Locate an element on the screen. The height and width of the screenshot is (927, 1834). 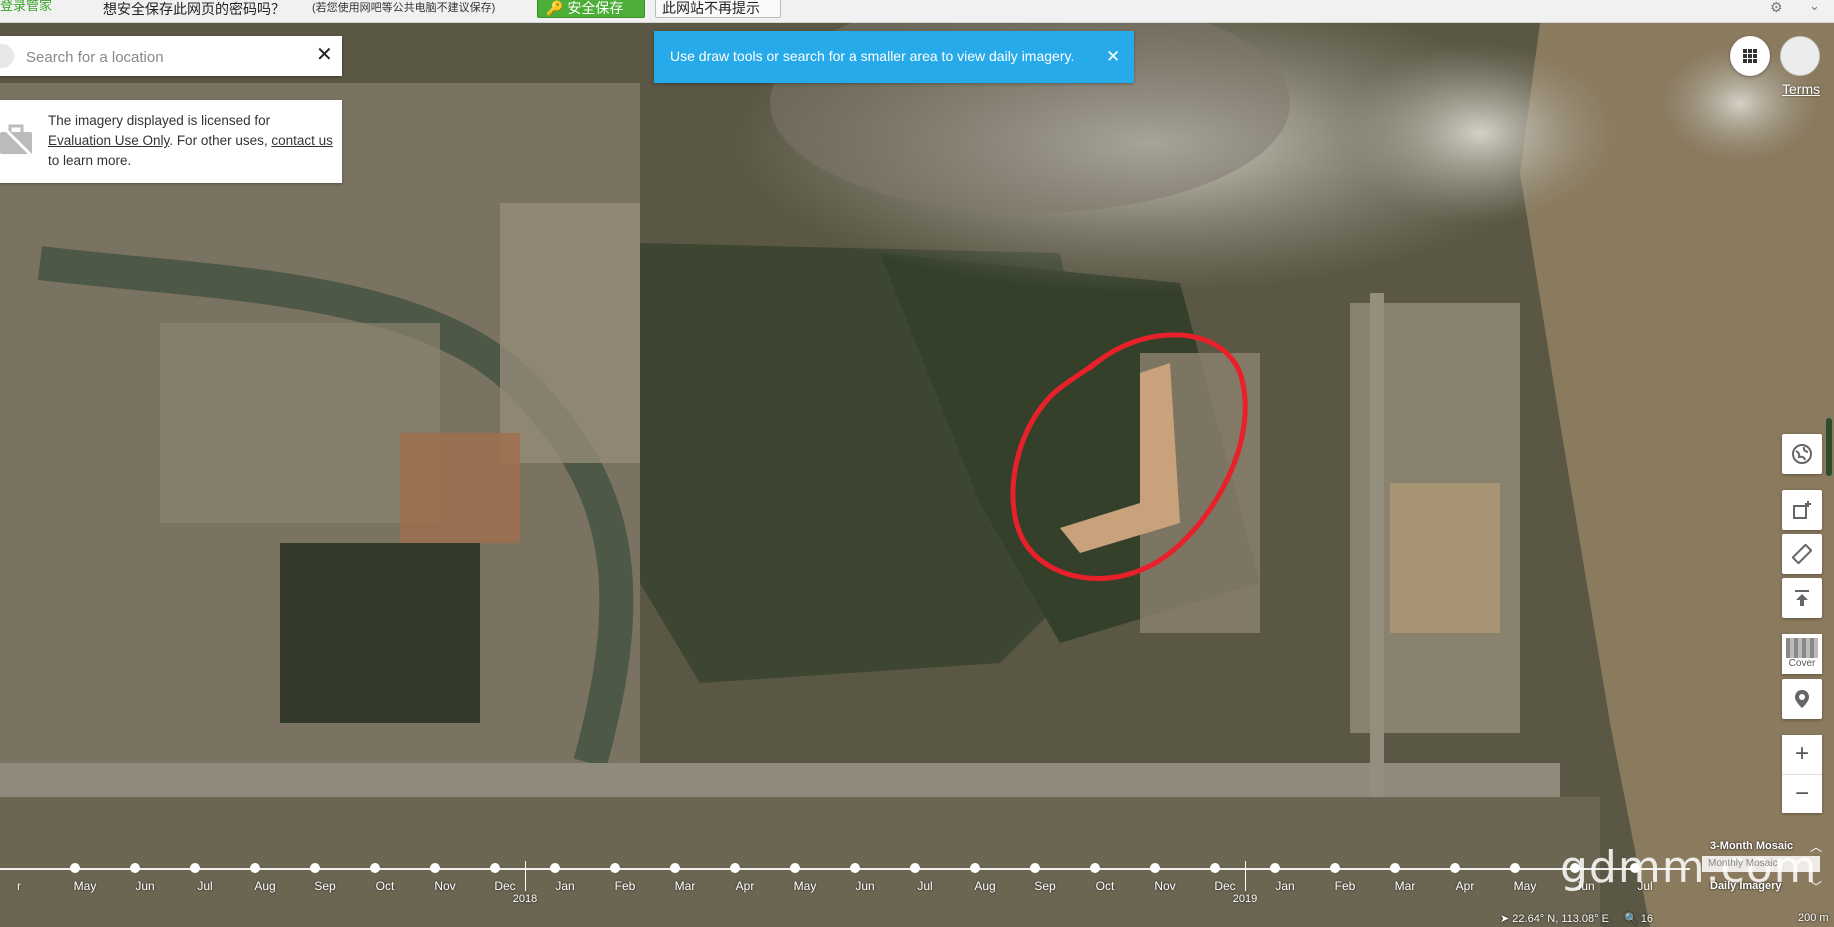
basemap-button is located at coordinates (1802, 454).